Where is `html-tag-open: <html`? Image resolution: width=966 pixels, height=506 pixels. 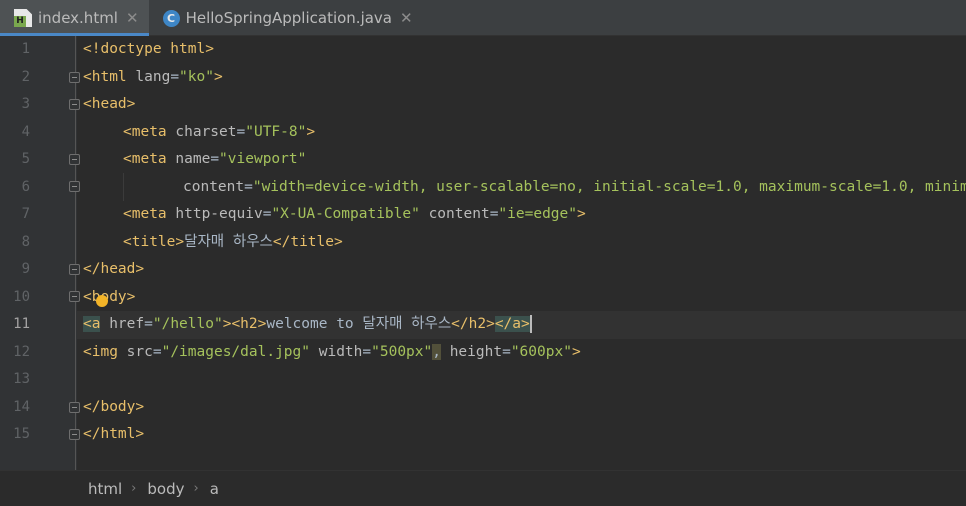 html-tag-open: <html is located at coordinates (109, 76).